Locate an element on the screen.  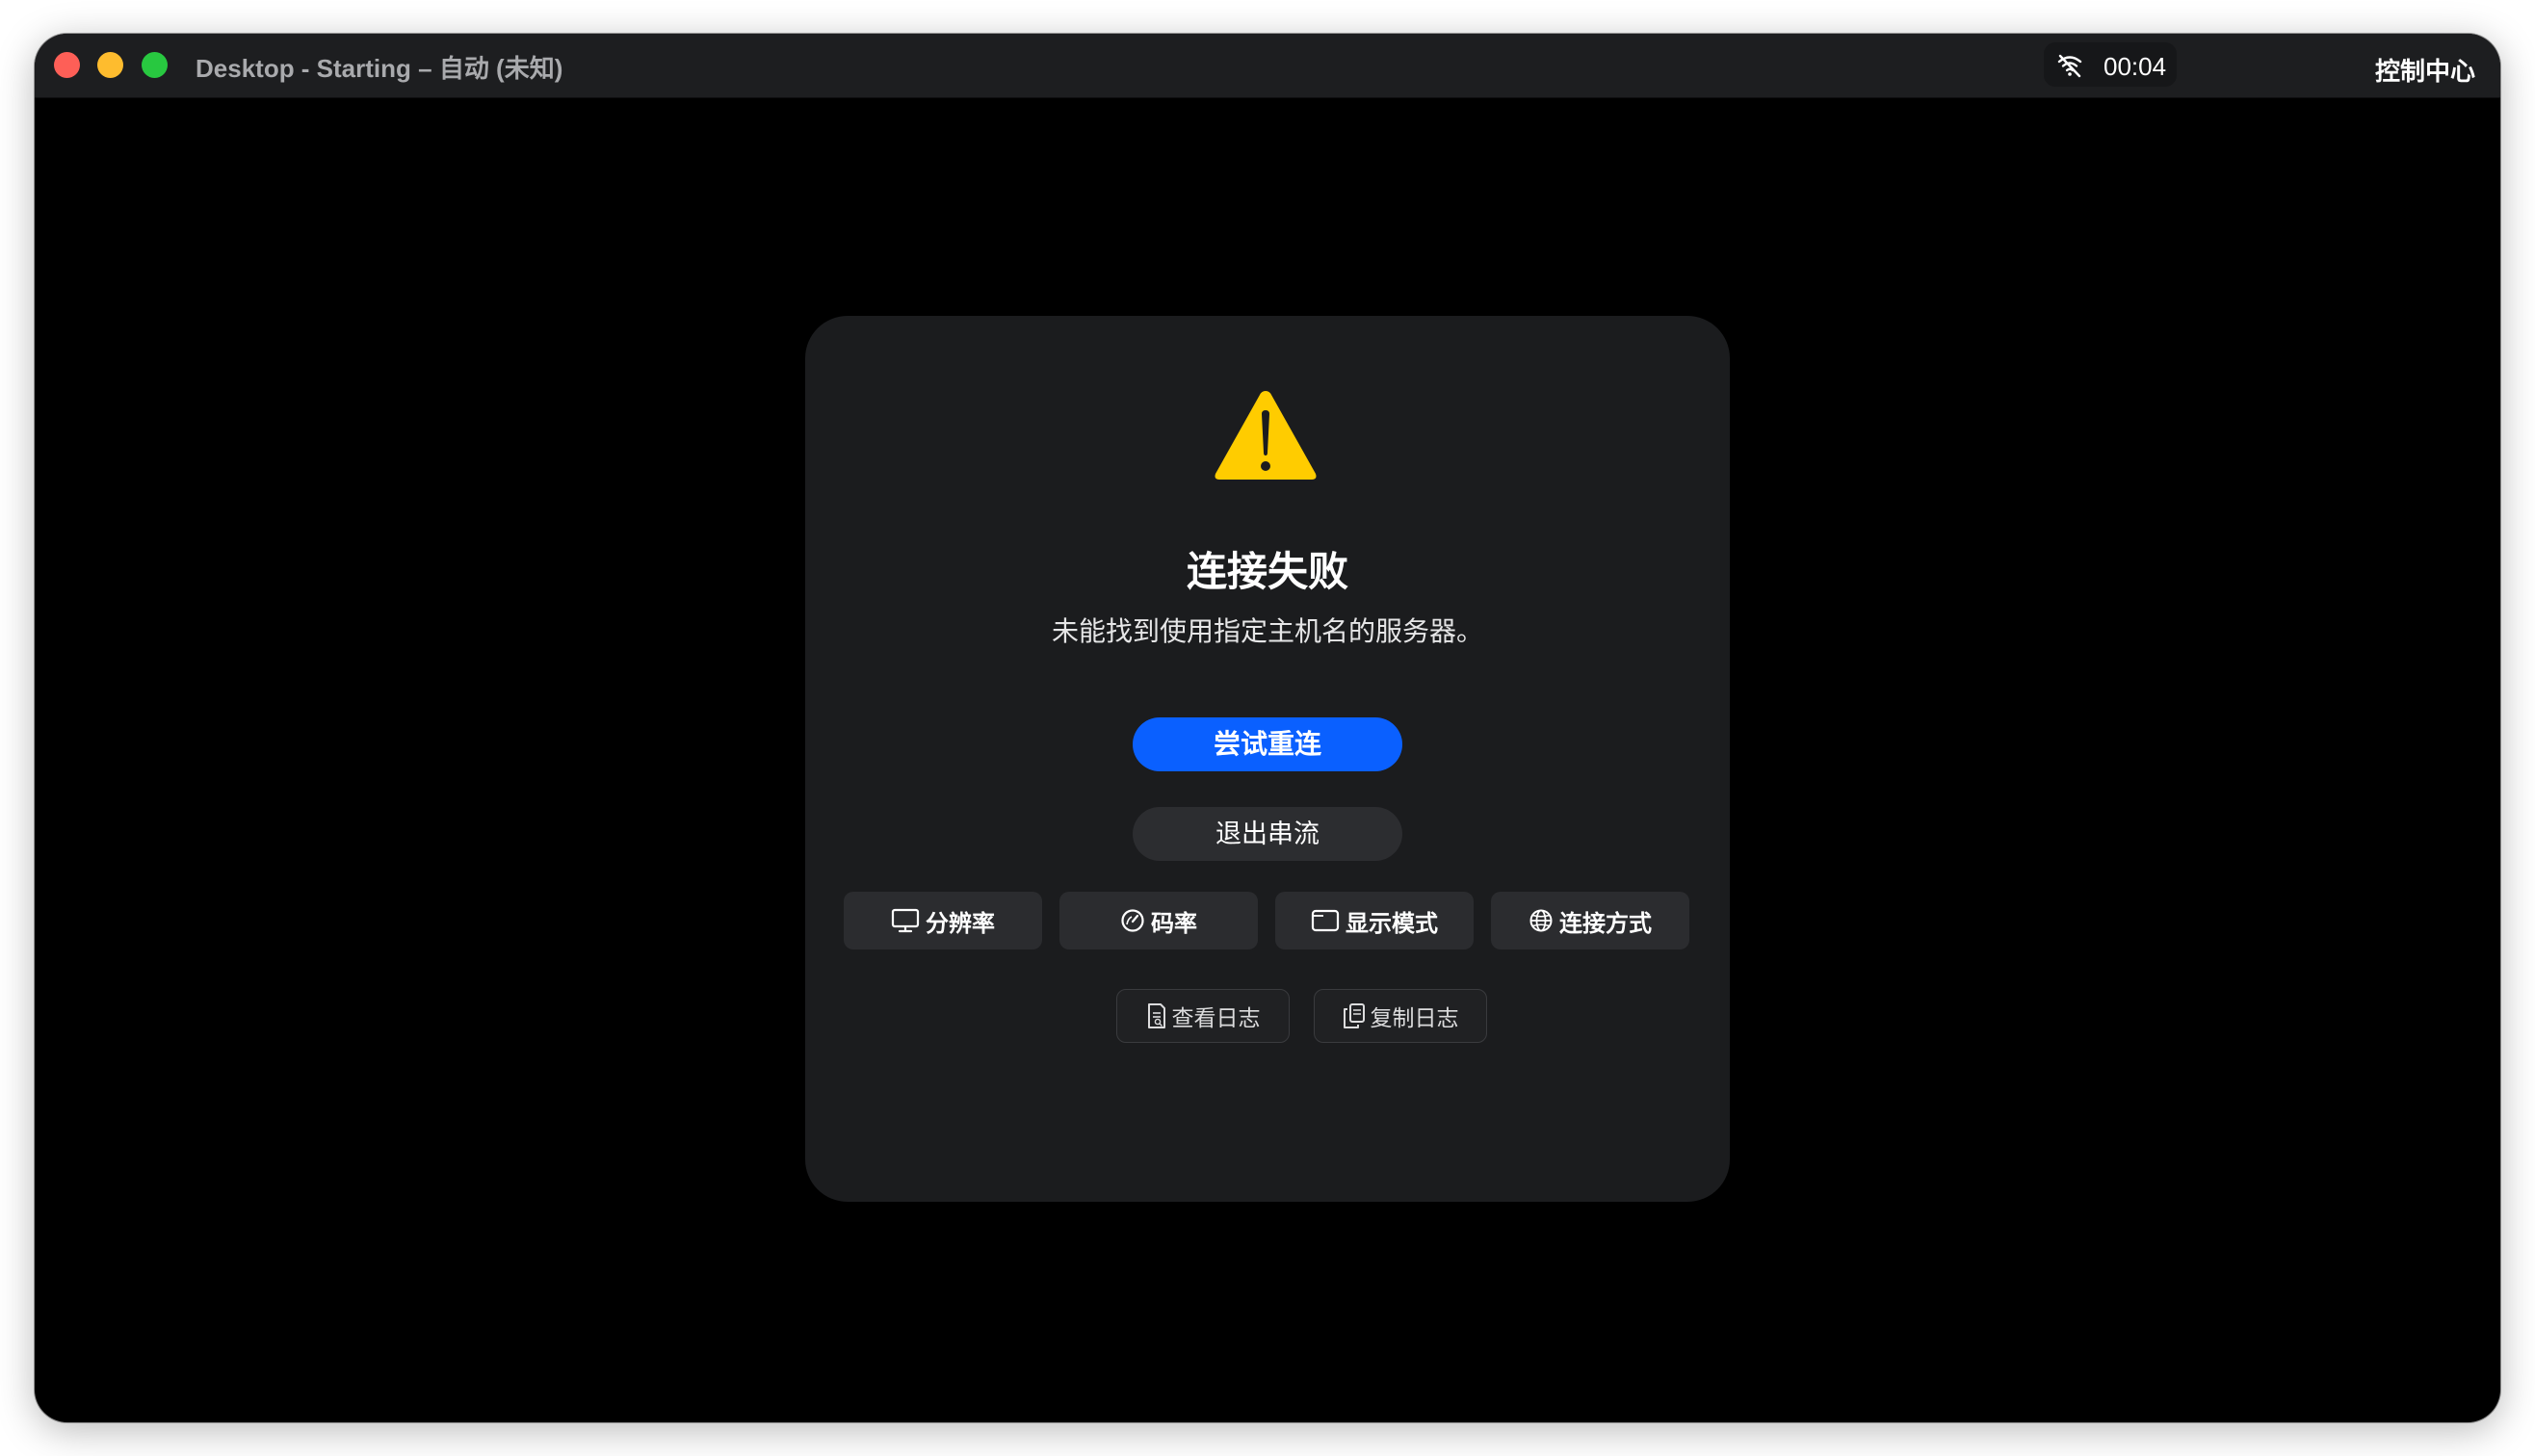
globe-icon is located at coordinates (1541, 920).